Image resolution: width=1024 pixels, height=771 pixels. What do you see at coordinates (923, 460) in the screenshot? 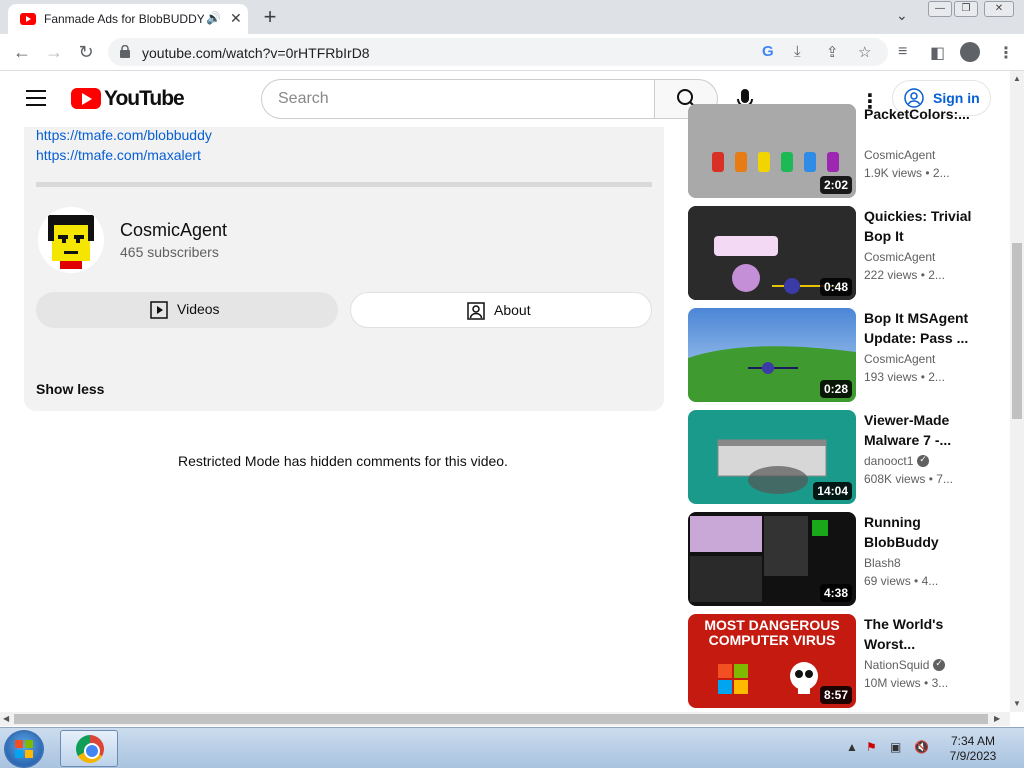
I see `verified-badge-icon` at bounding box center [923, 460].